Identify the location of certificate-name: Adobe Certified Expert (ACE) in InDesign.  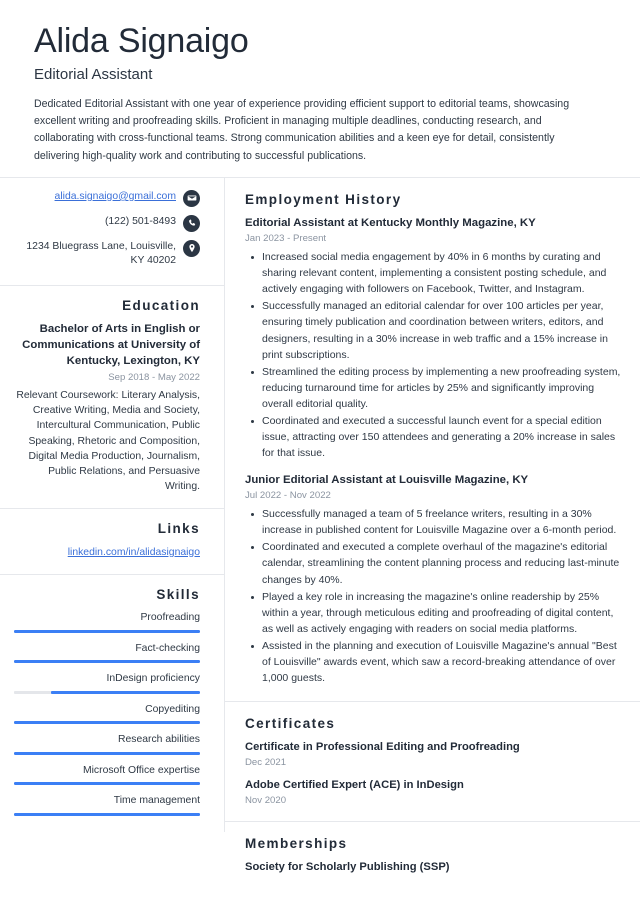
(354, 785).